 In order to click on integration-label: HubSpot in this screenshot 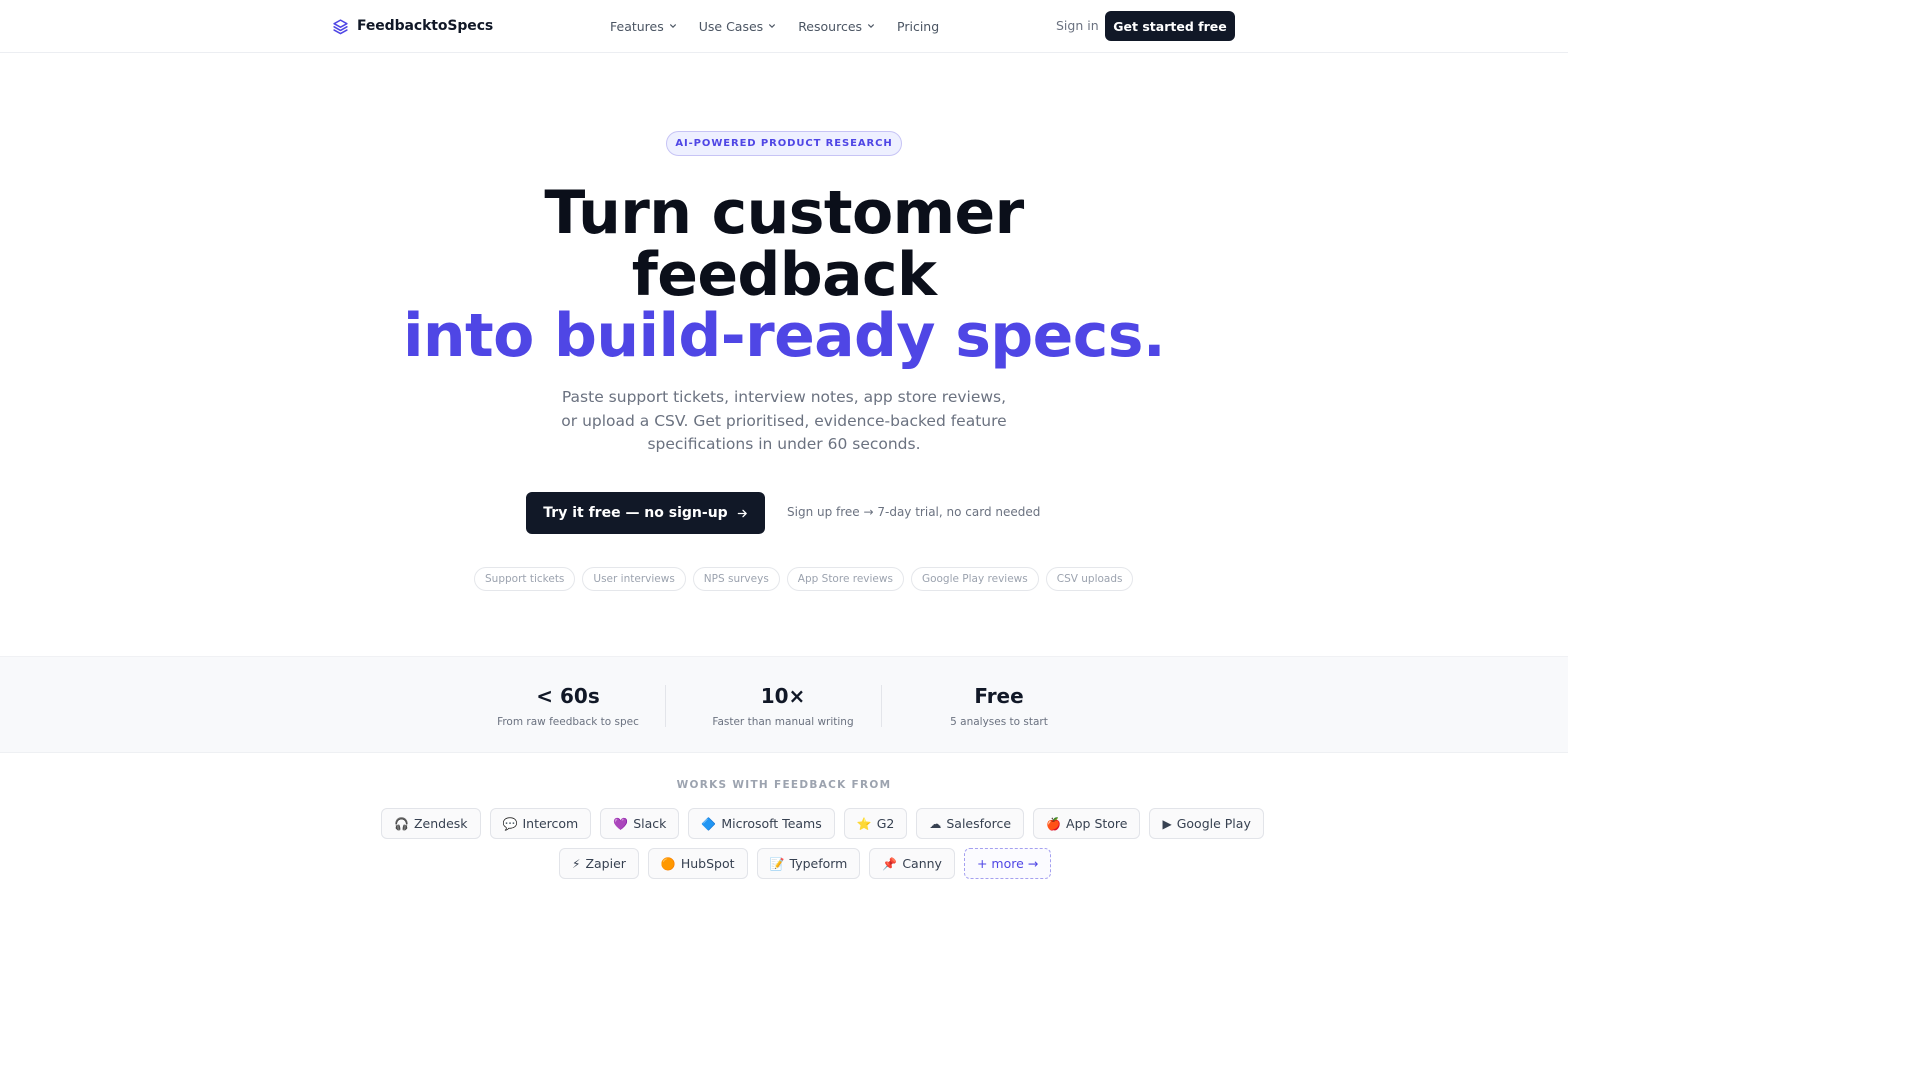, I will do `click(707, 863)`.